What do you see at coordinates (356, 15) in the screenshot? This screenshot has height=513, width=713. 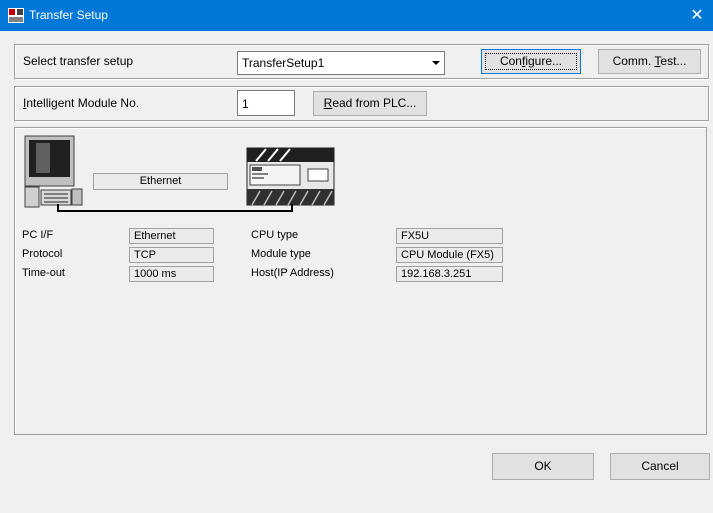 I see `title-bar: Transfer Setup ✕` at bounding box center [356, 15].